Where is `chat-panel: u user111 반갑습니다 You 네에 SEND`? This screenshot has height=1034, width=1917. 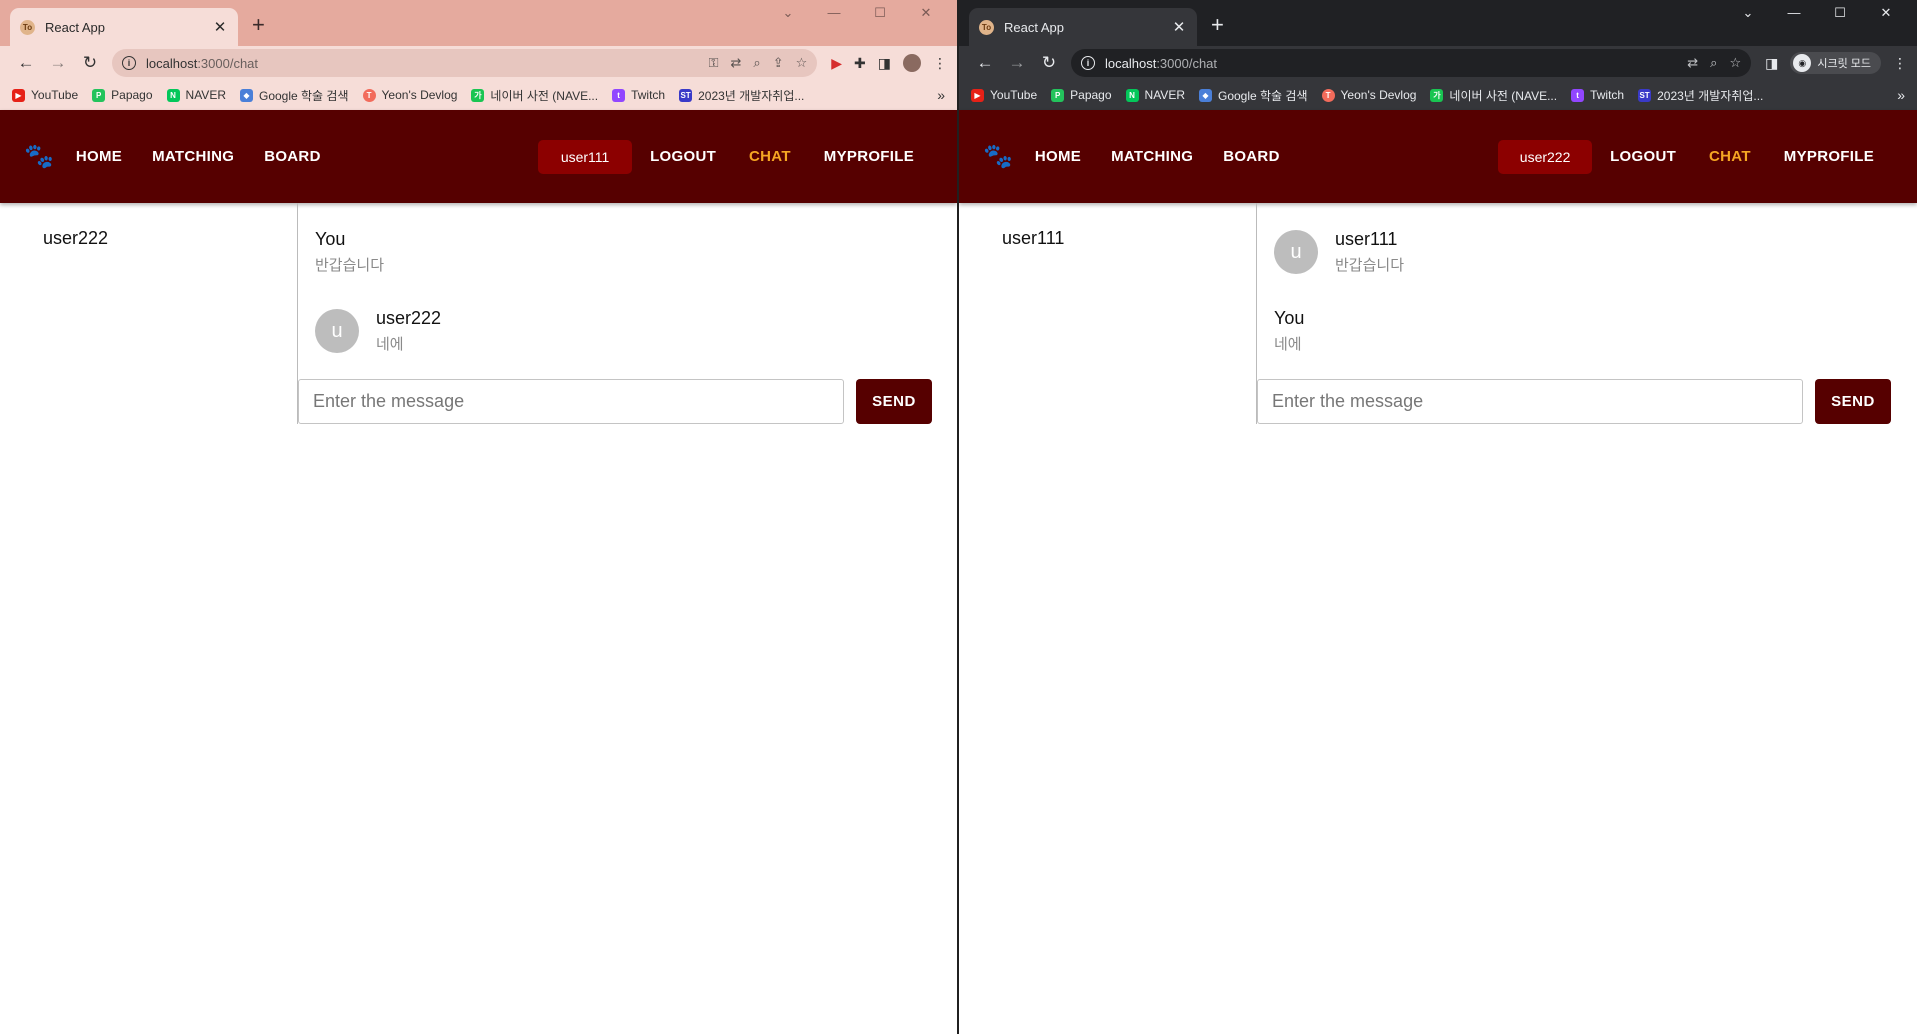
chat-panel: u user111 반갑습니다 You 네에 SEND is located at coordinates (1574, 313).